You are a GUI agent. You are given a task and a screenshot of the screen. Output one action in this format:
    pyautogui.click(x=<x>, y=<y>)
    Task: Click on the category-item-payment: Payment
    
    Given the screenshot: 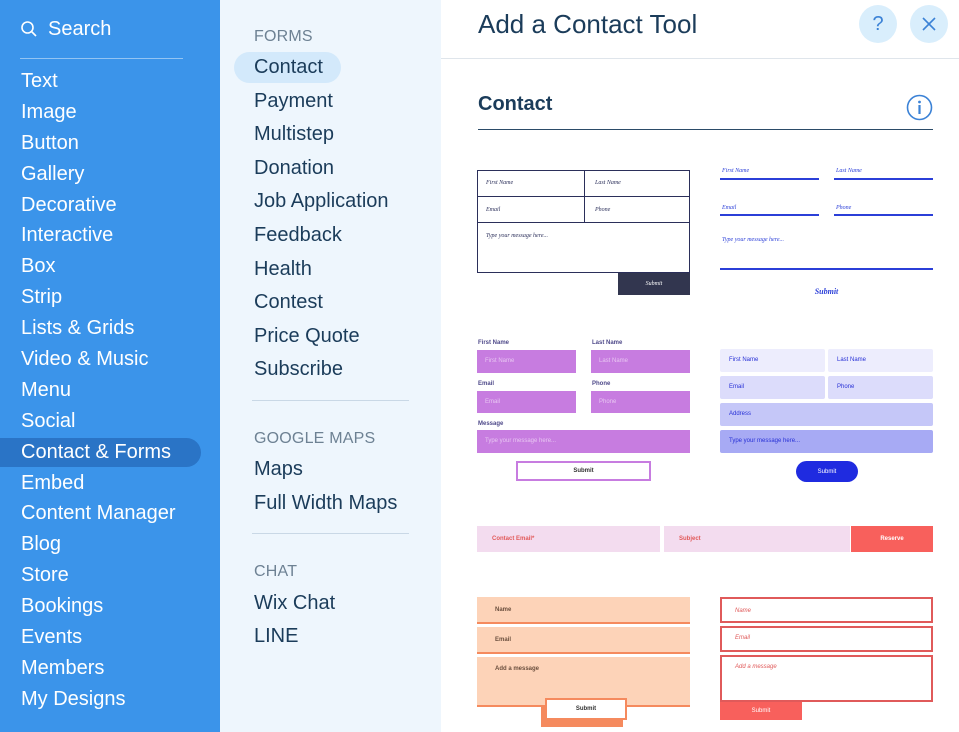 What is the action you would take?
    pyautogui.click(x=283, y=101)
    